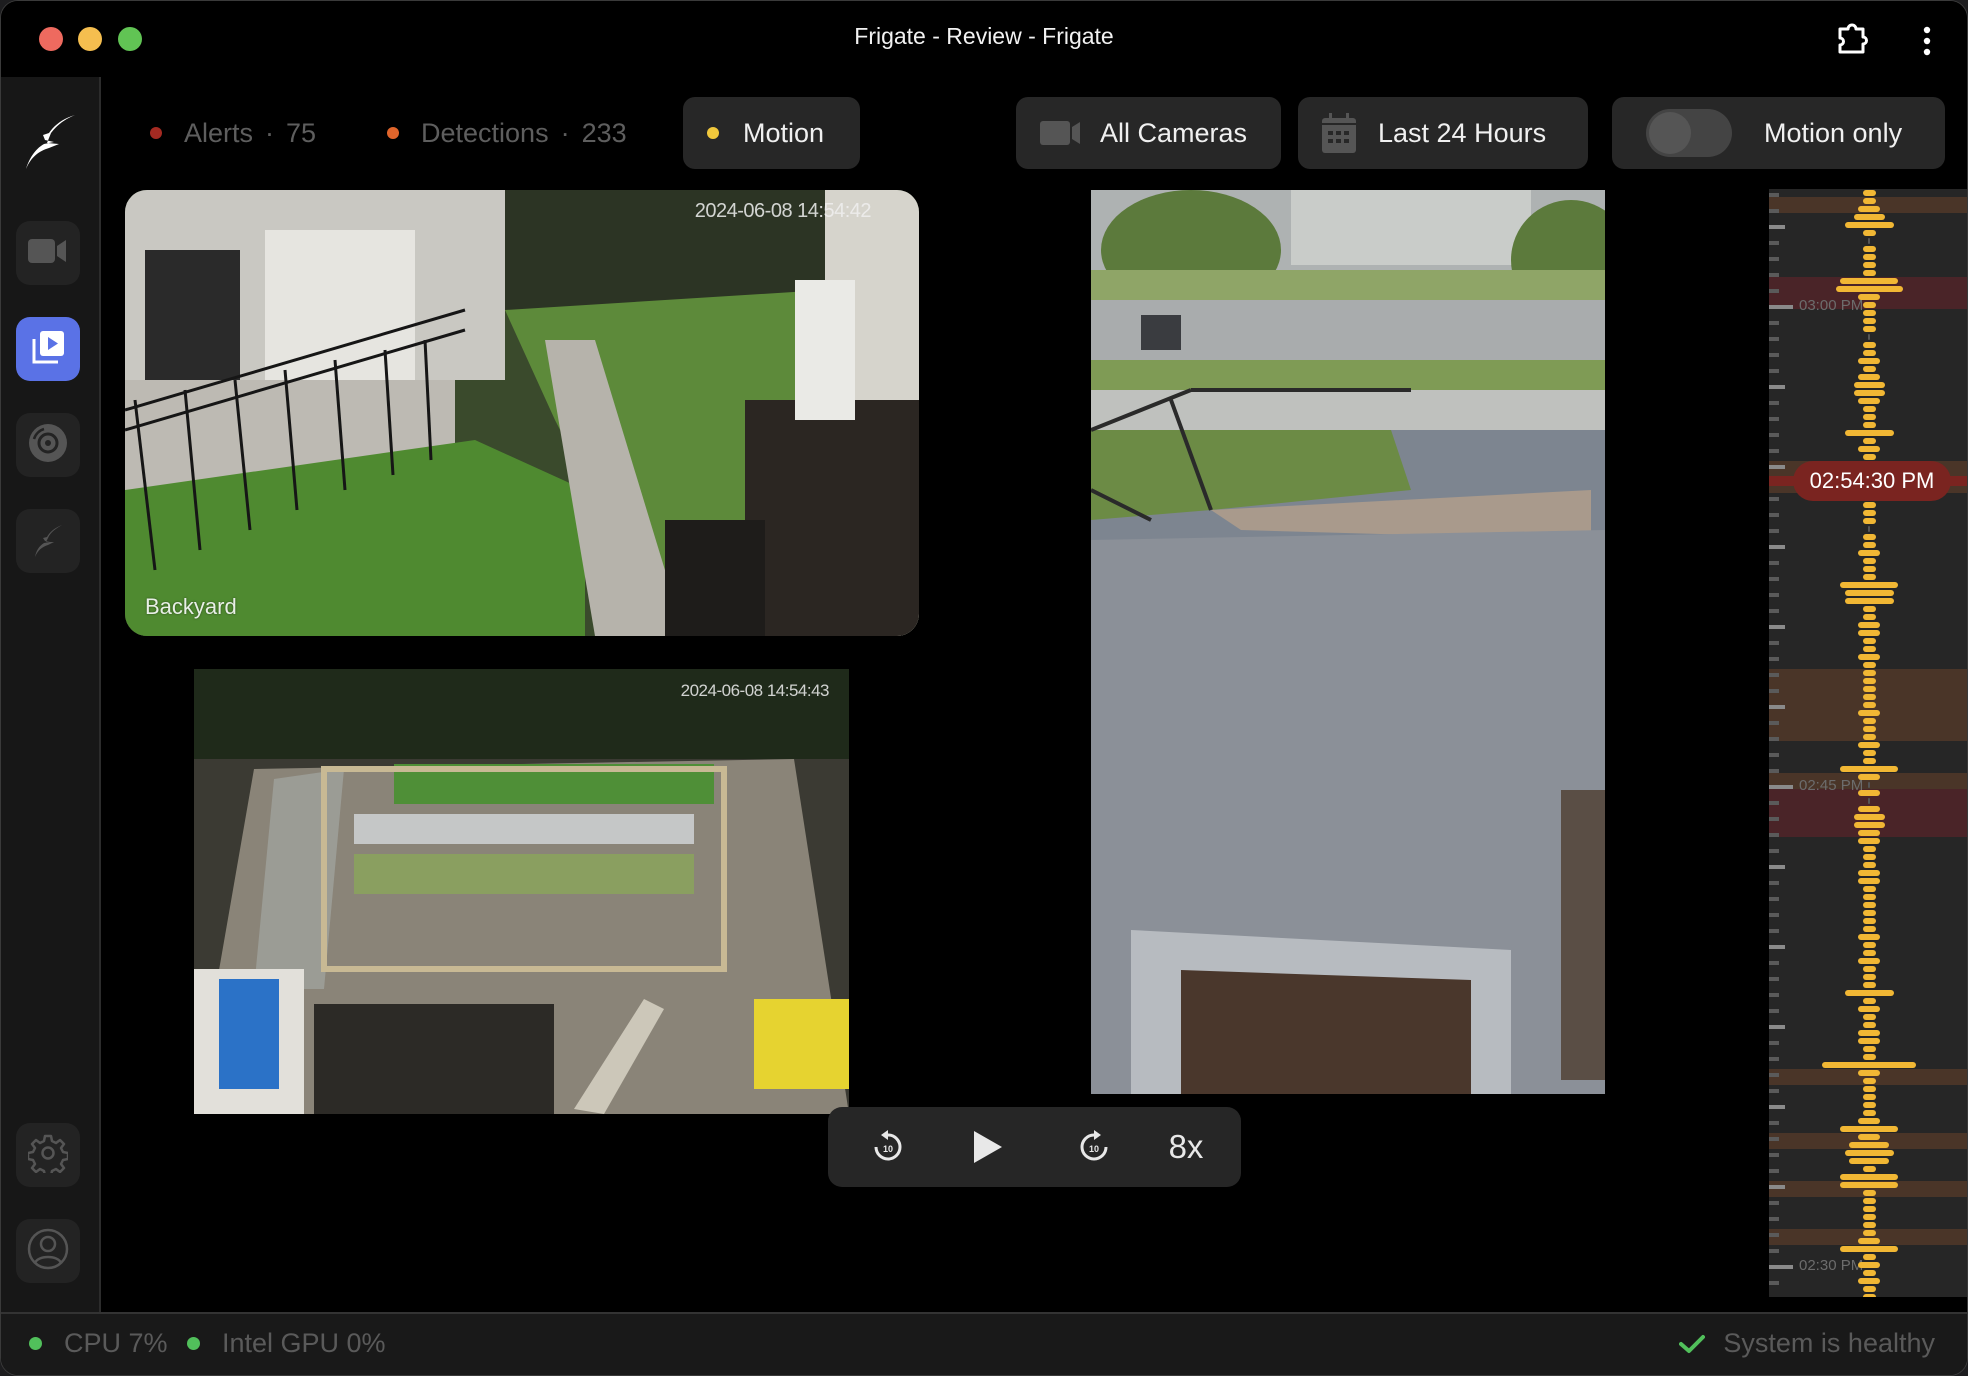 This screenshot has height=1376, width=1968. What do you see at coordinates (50, 139) in the screenshot?
I see `frigate-logo-icon` at bounding box center [50, 139].